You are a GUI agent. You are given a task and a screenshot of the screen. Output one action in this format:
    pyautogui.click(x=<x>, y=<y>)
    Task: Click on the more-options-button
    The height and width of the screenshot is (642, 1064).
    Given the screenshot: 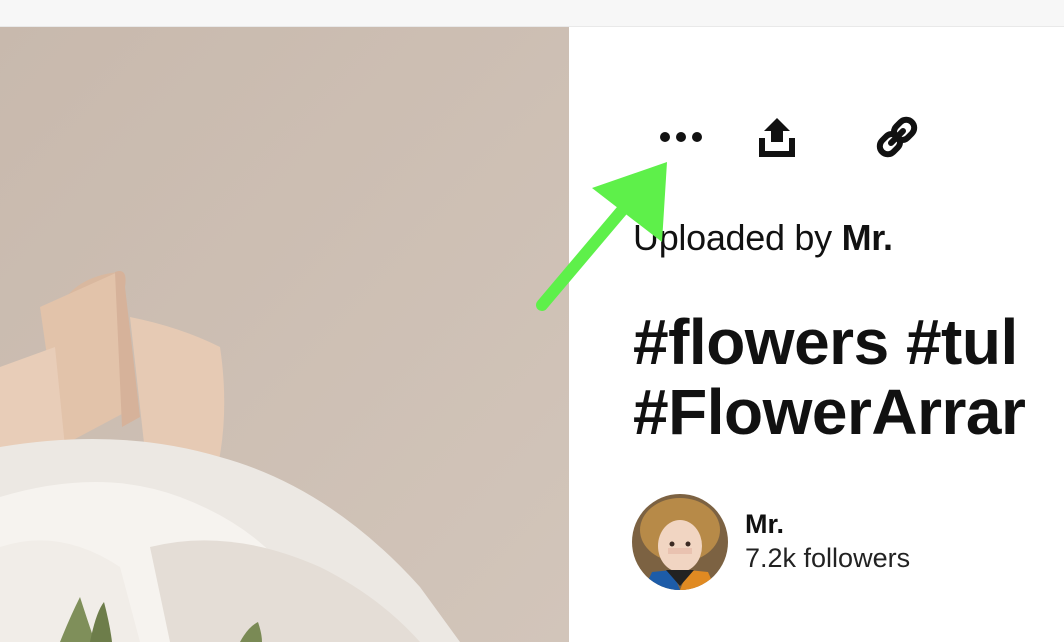 What is the action you would take?
    pyautogui.click(x=681, y=137)
    